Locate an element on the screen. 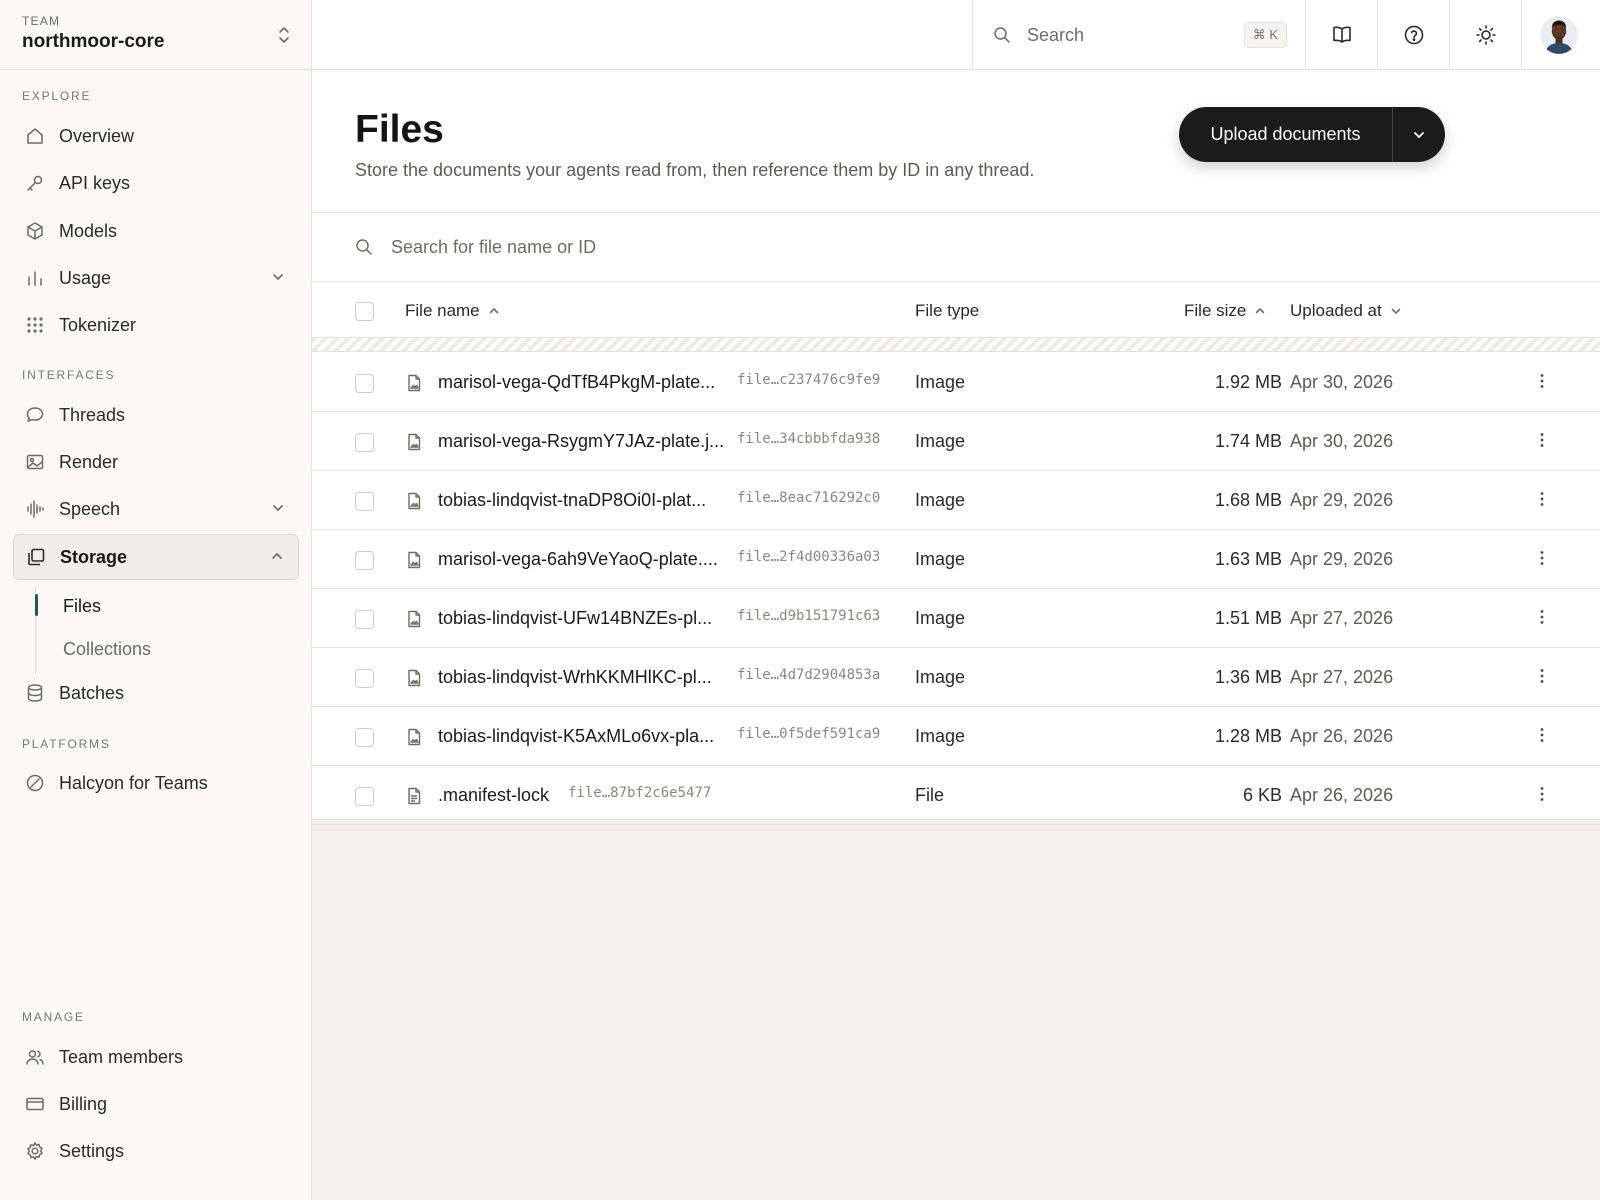  upload-options-button is located at coordinates (1419, 134).